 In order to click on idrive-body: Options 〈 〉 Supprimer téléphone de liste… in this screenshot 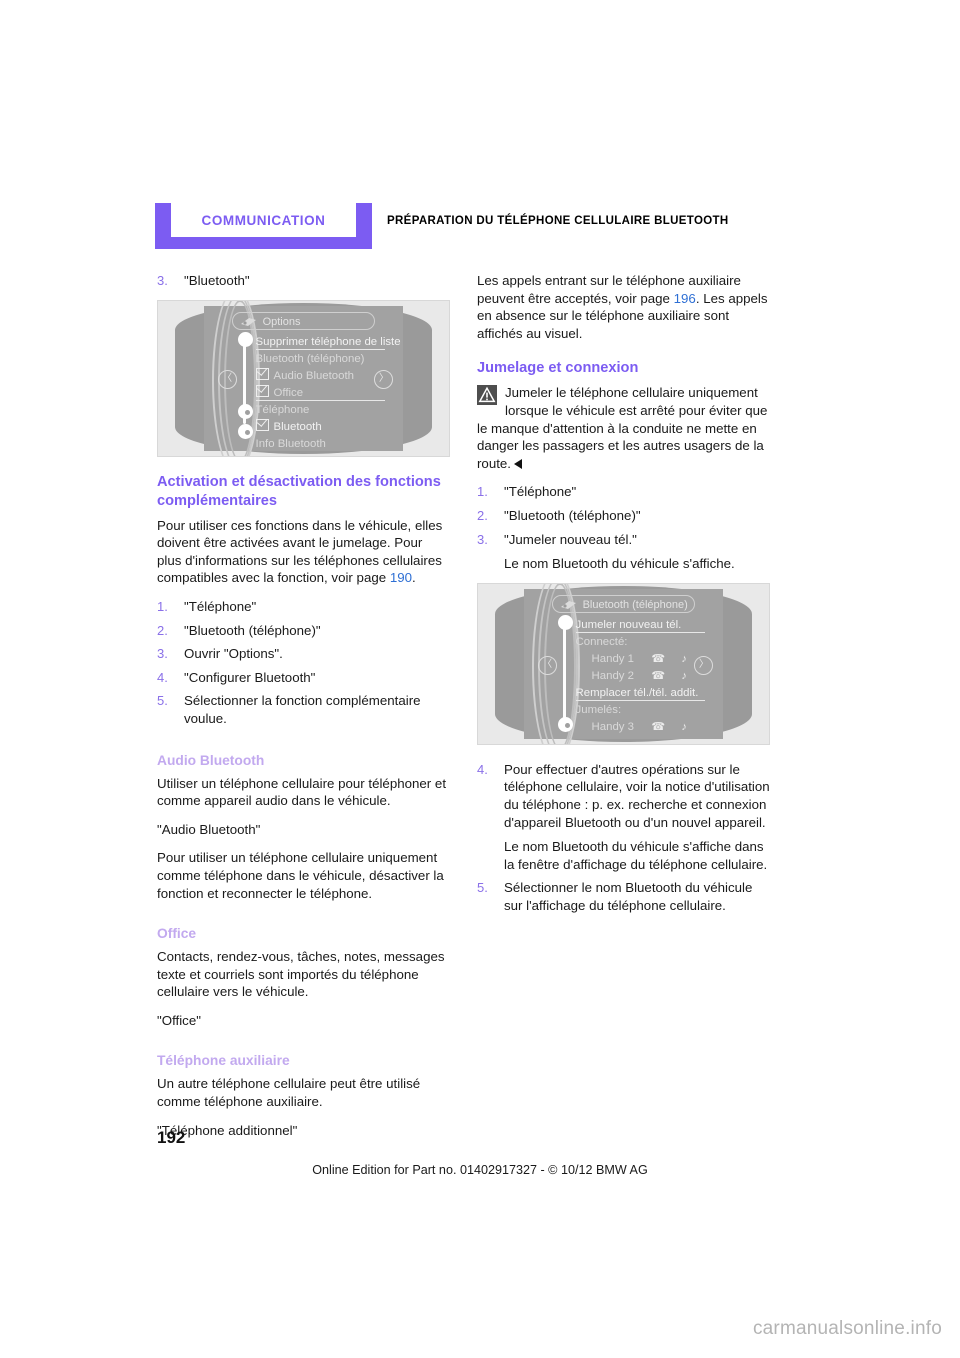, I will do `click(303, 378)`.